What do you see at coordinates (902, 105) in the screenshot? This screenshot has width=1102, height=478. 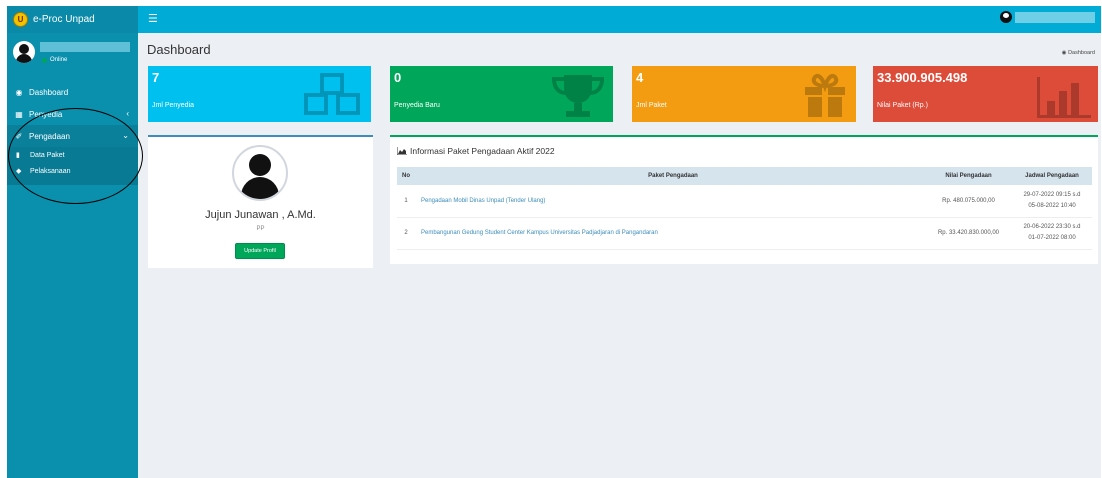 I see `stat-label: Nilai Paket (Rp.)` at bounding box center [902, 105].